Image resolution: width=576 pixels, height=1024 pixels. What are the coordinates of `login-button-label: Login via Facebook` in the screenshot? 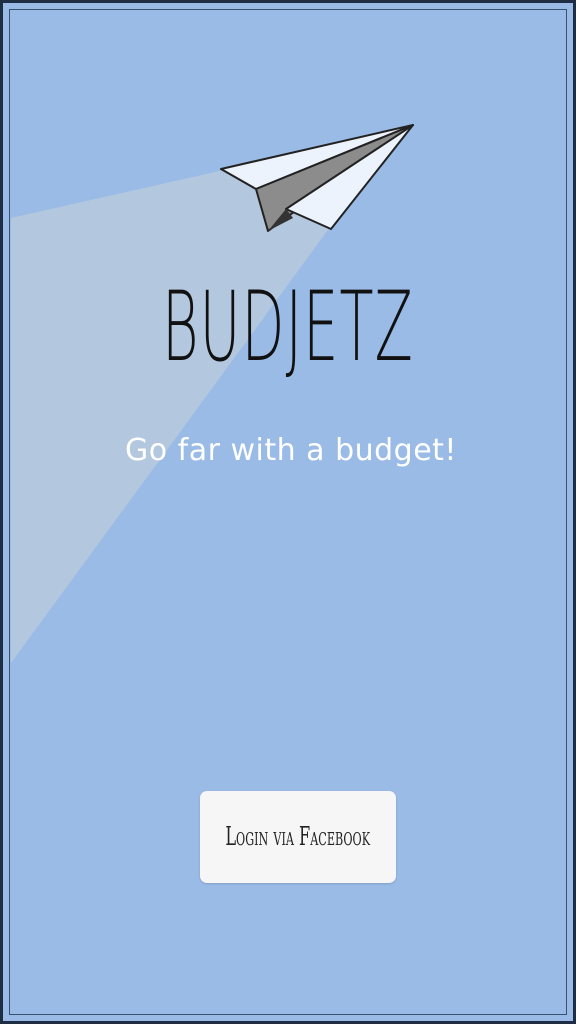 It's located at (298, 837).